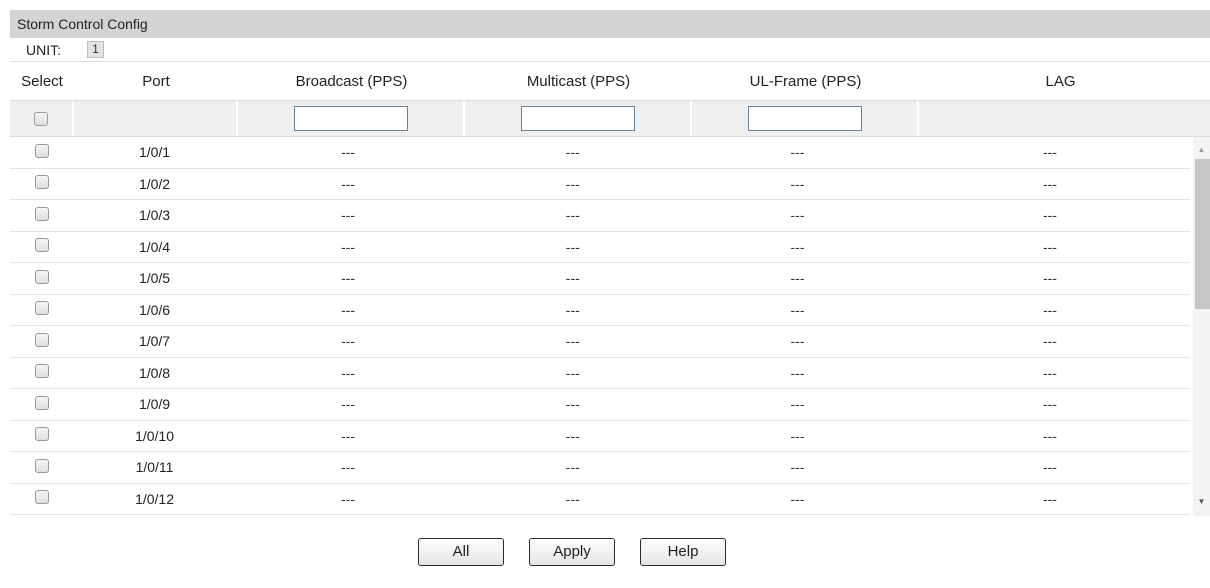 The width and height of the screenshot is (1210, 588). What do you see at coordinates (461, 552) in the screenshot?
I see `select-all-button: All` at bounding box center [461, 552].